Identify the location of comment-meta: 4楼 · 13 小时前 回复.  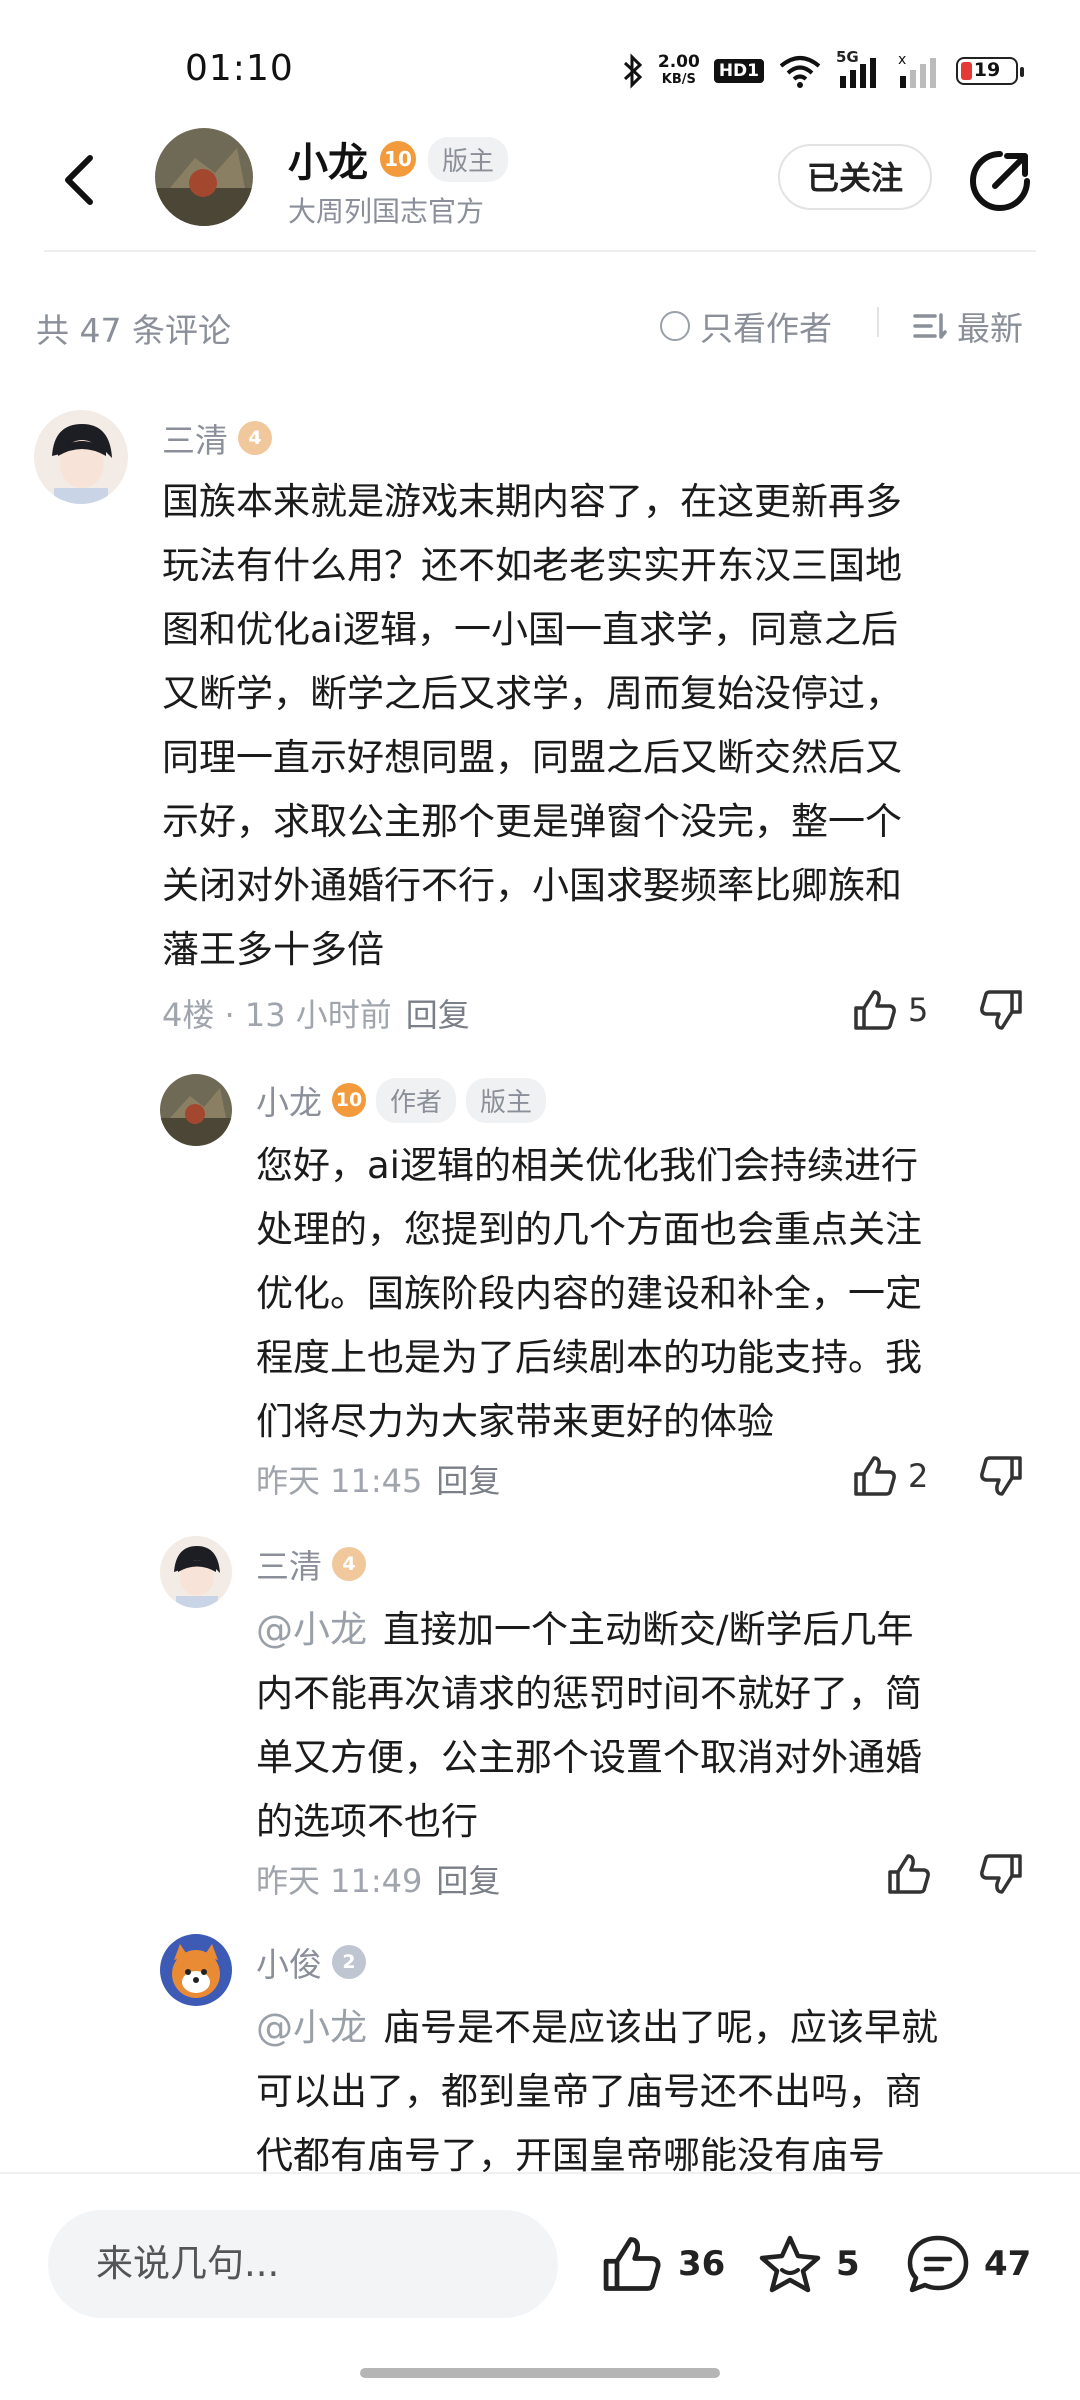
(316, 1013).